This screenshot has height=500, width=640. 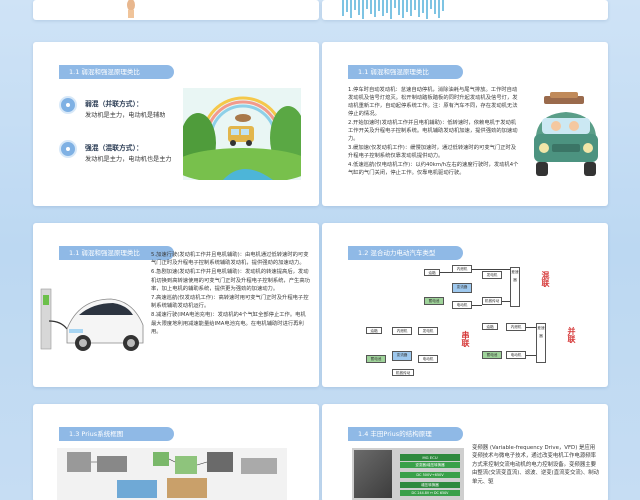 I want to click on slide-1-partial, so click(x=176, y=10).